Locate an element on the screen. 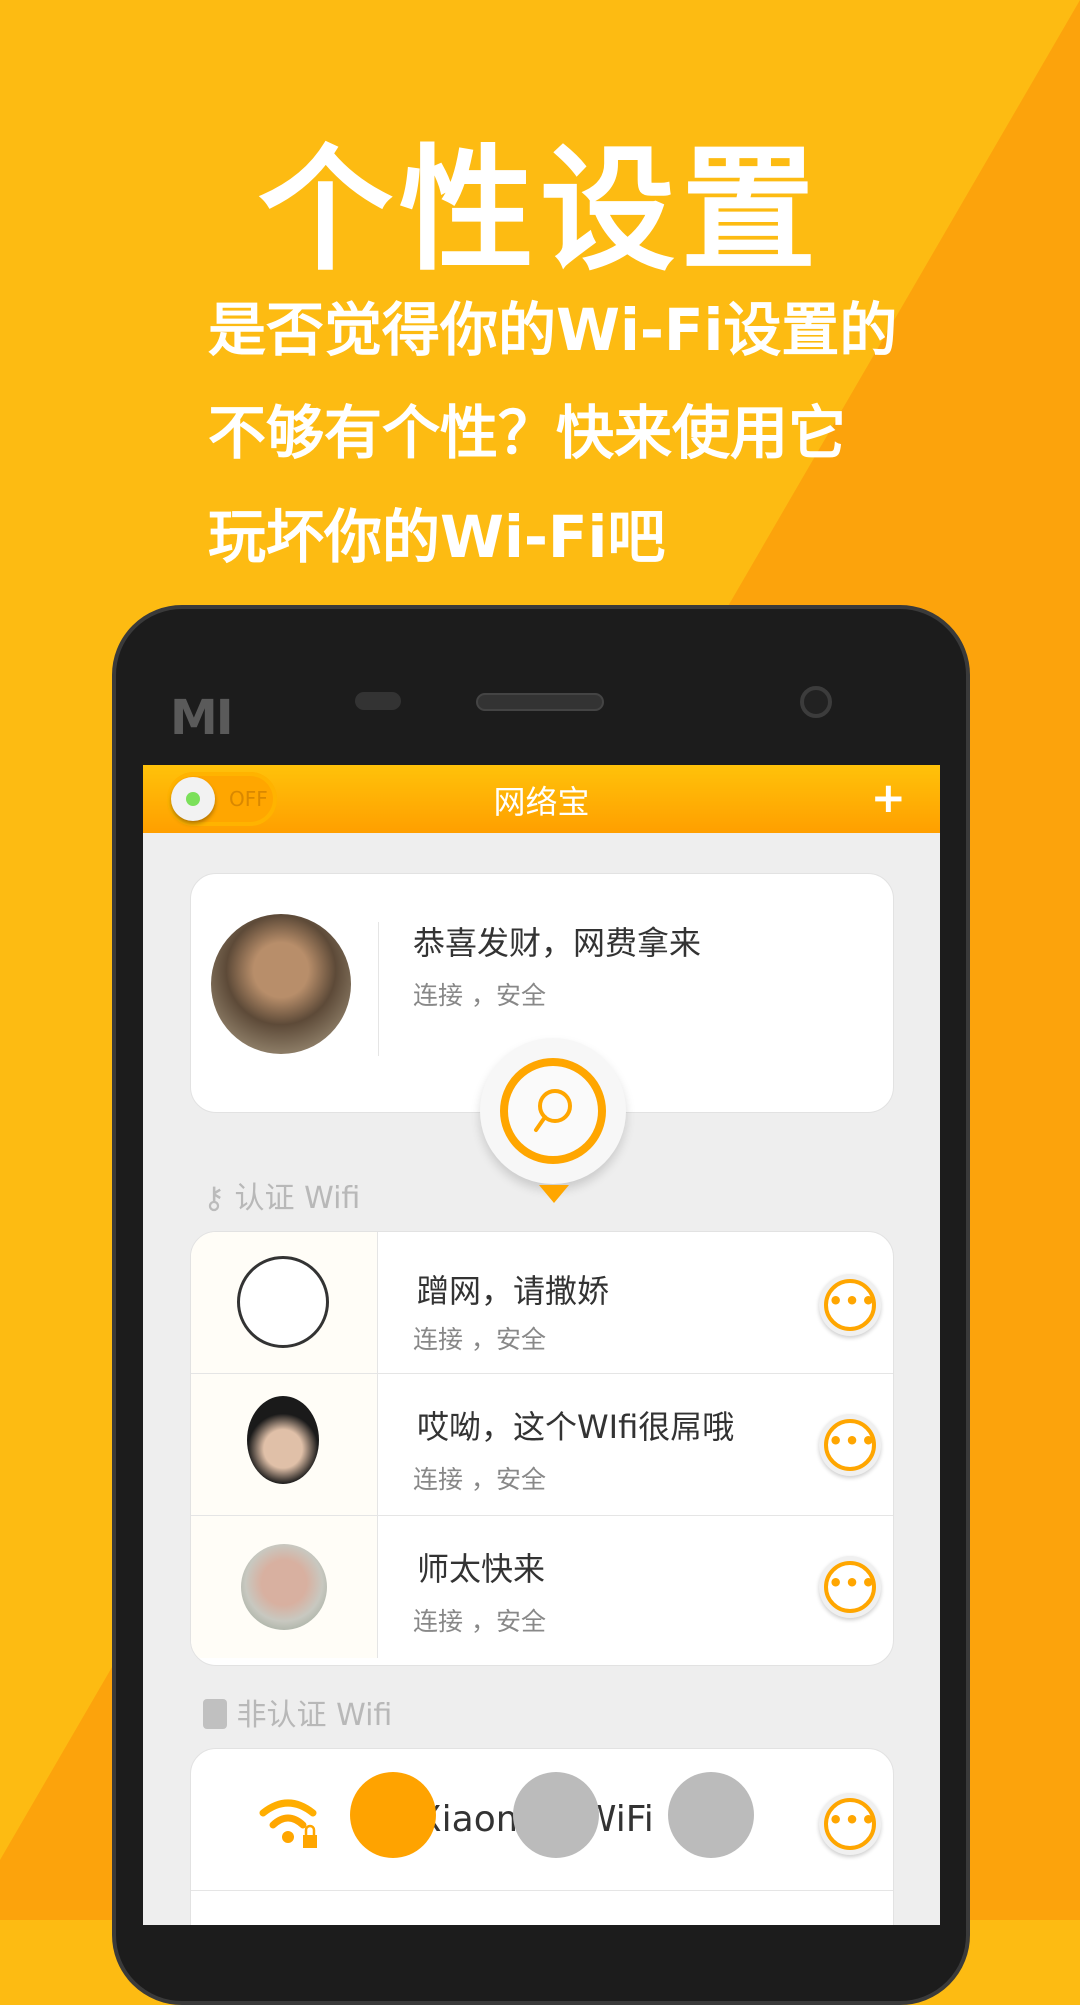 This screenshot has height=2005, width=1080. brand-logo: MI is located at coordinates (202, 718).